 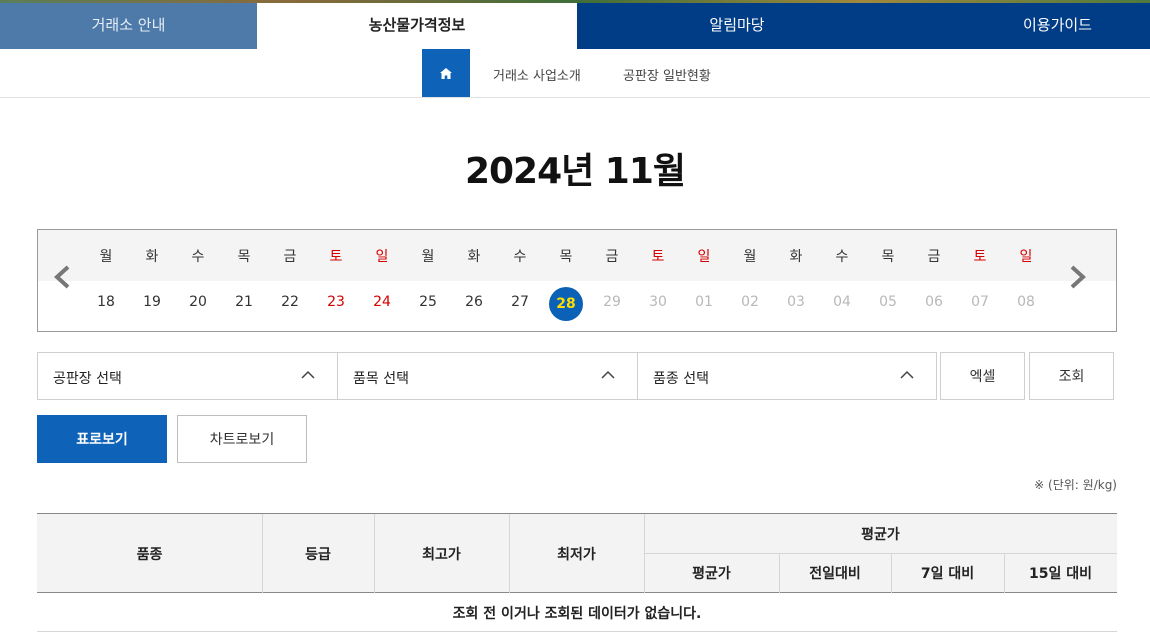 I want to click on table-header: 품종 등급 최고가 최저가 평균가 평균가 전일대비 7일 대비 15일 대비, so click(x=577, y=553).